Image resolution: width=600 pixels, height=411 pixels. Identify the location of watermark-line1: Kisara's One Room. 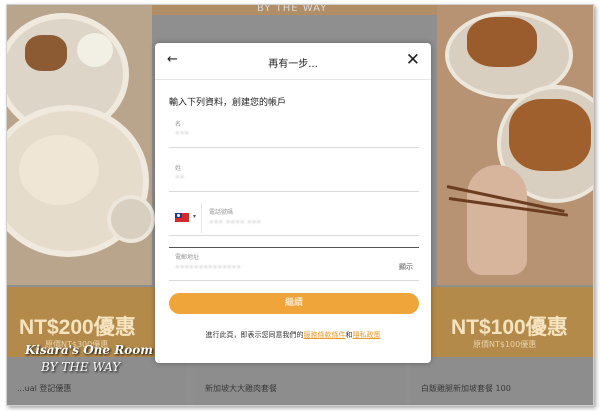
(89, 350).